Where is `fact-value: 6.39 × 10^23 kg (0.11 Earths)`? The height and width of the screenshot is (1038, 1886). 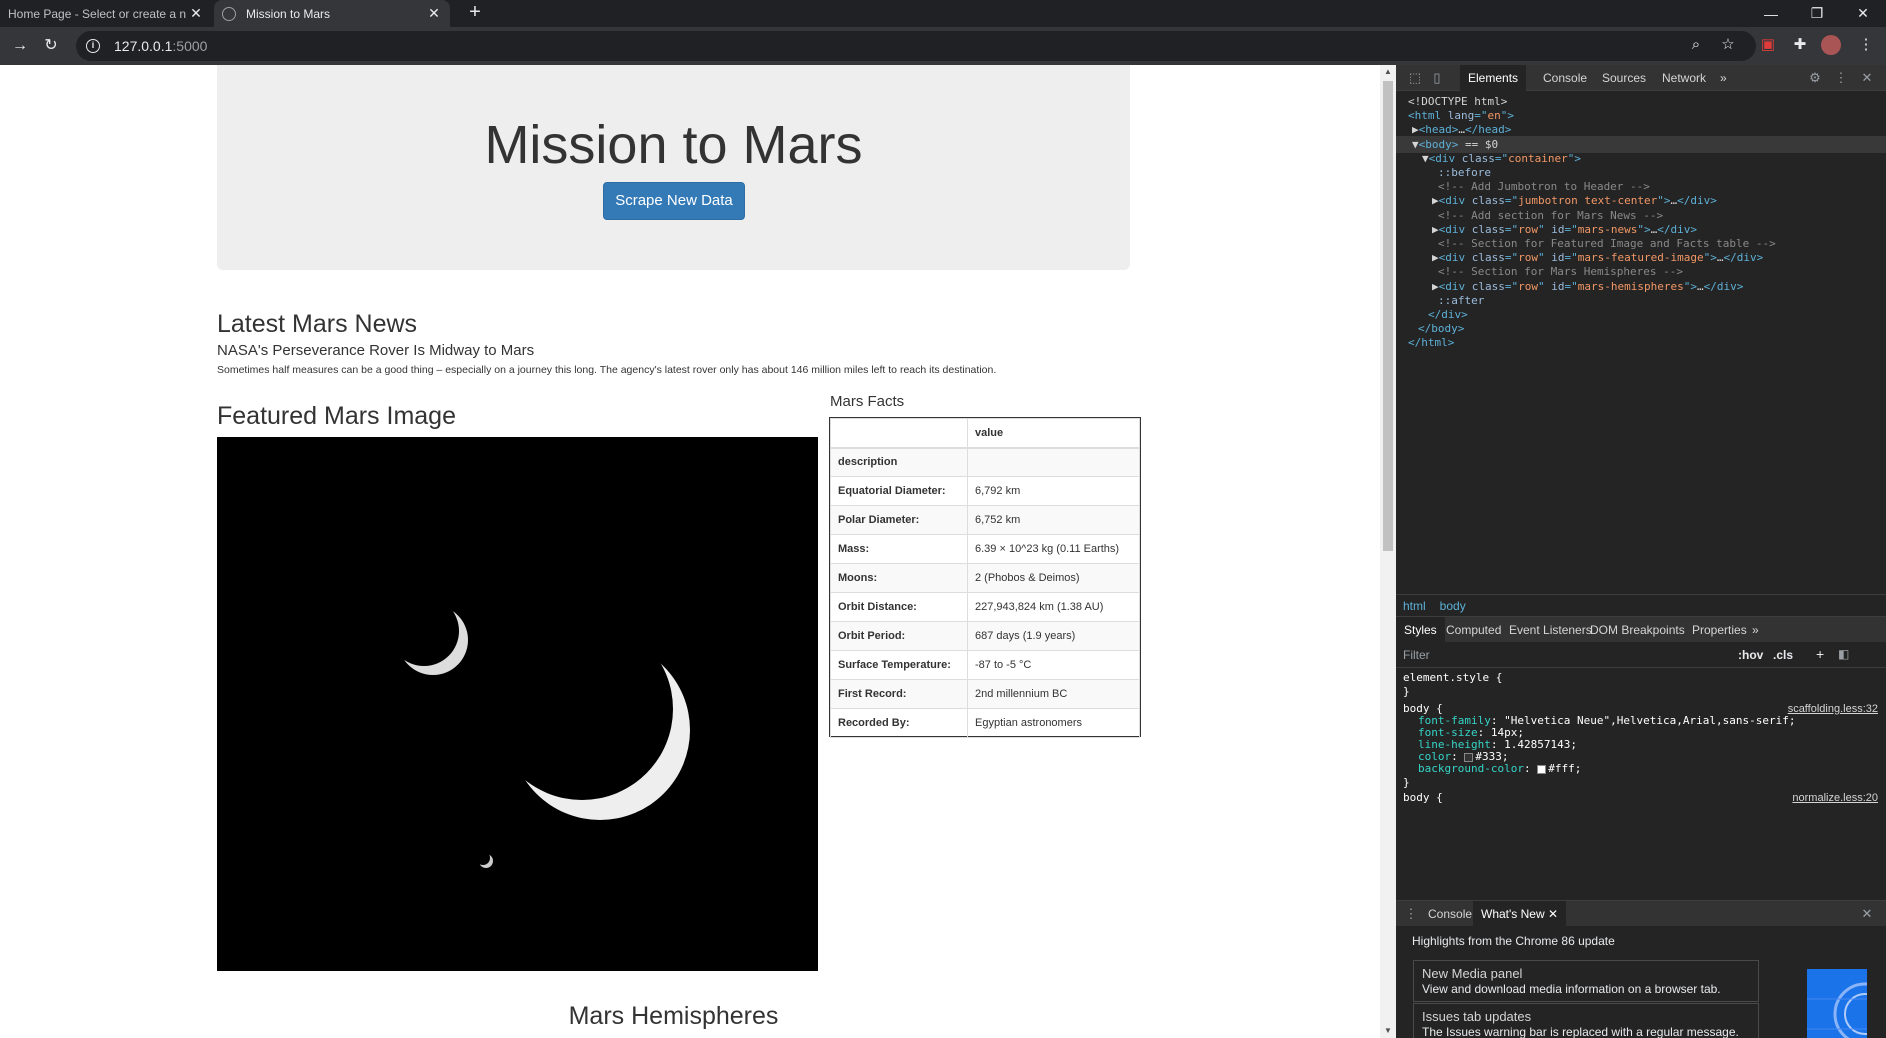
fact-value: 6.39 × 10^23 kg (0.11 Earths) is located at coordinates (1053, 549).